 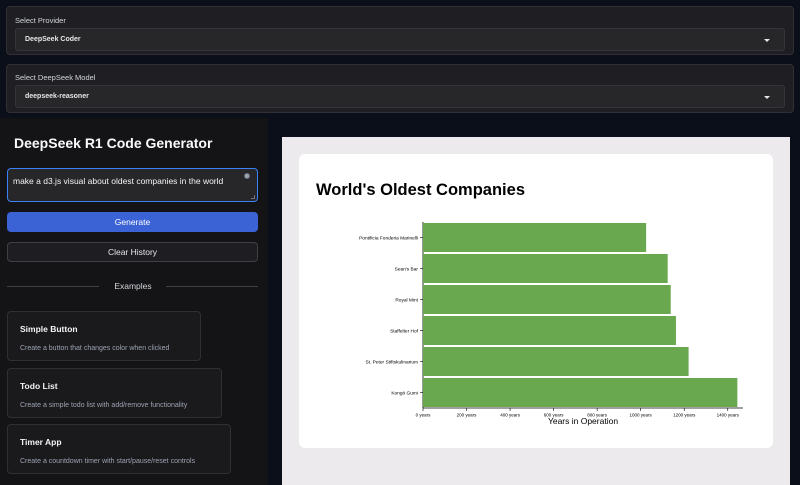 I want to click on clear-history-button: Clear History, so click(x=132, y=252).